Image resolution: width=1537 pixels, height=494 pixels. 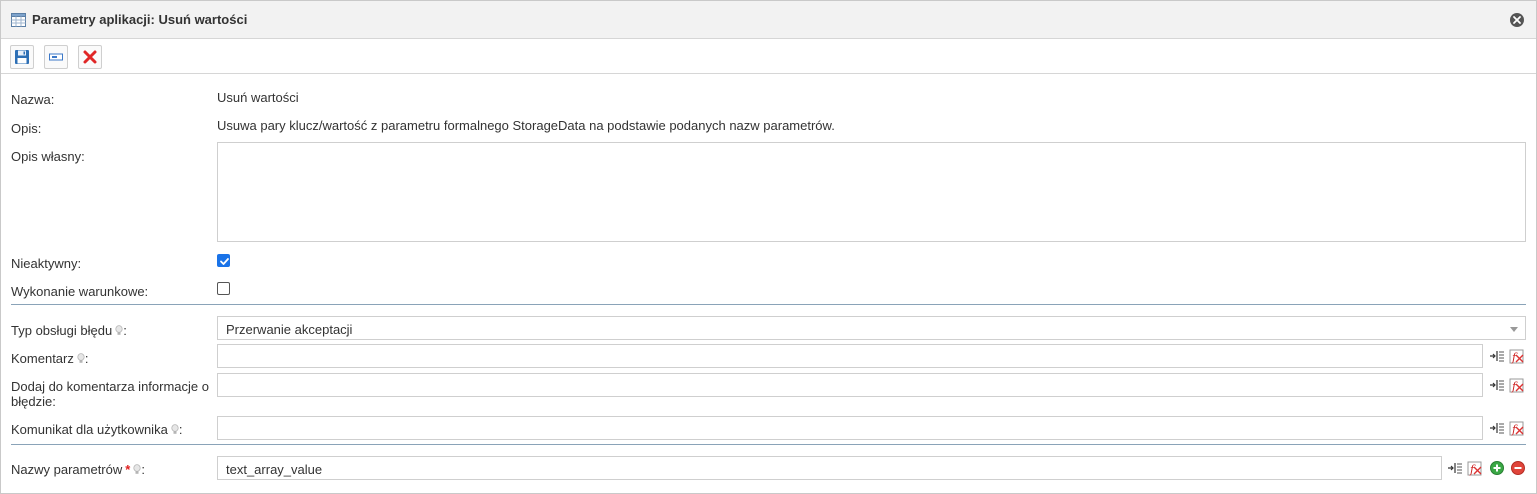 What do you see at coordinates (33, 401) in the screenshot?
I see `add-error-info-label-line2: błędzie:` at bounding box center [33, 401].